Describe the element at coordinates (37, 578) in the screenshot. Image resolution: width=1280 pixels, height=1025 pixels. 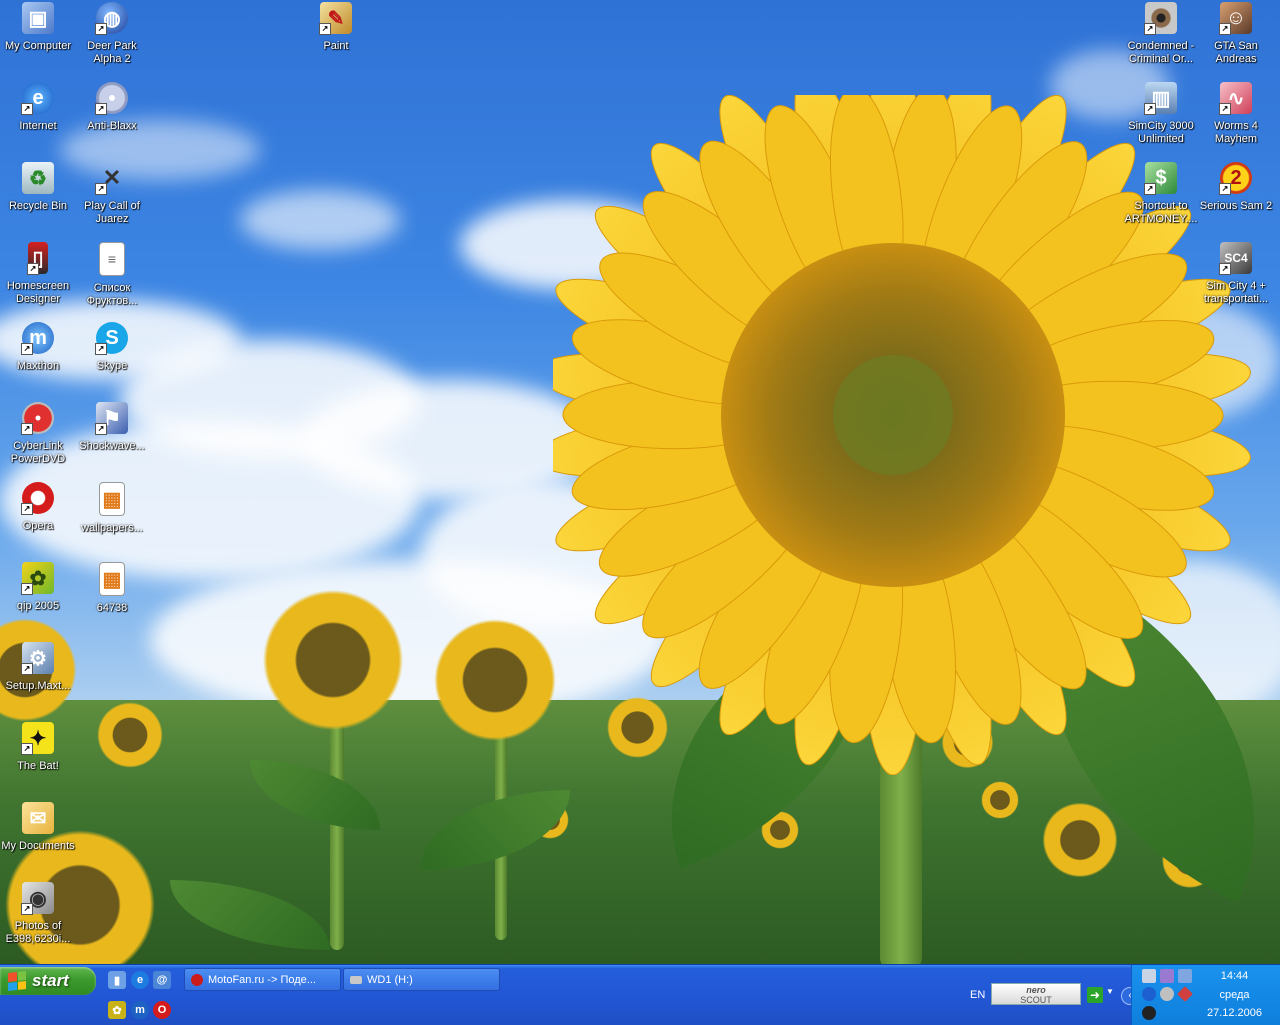
I see `qip-icon: ✿ ↗` at that location.